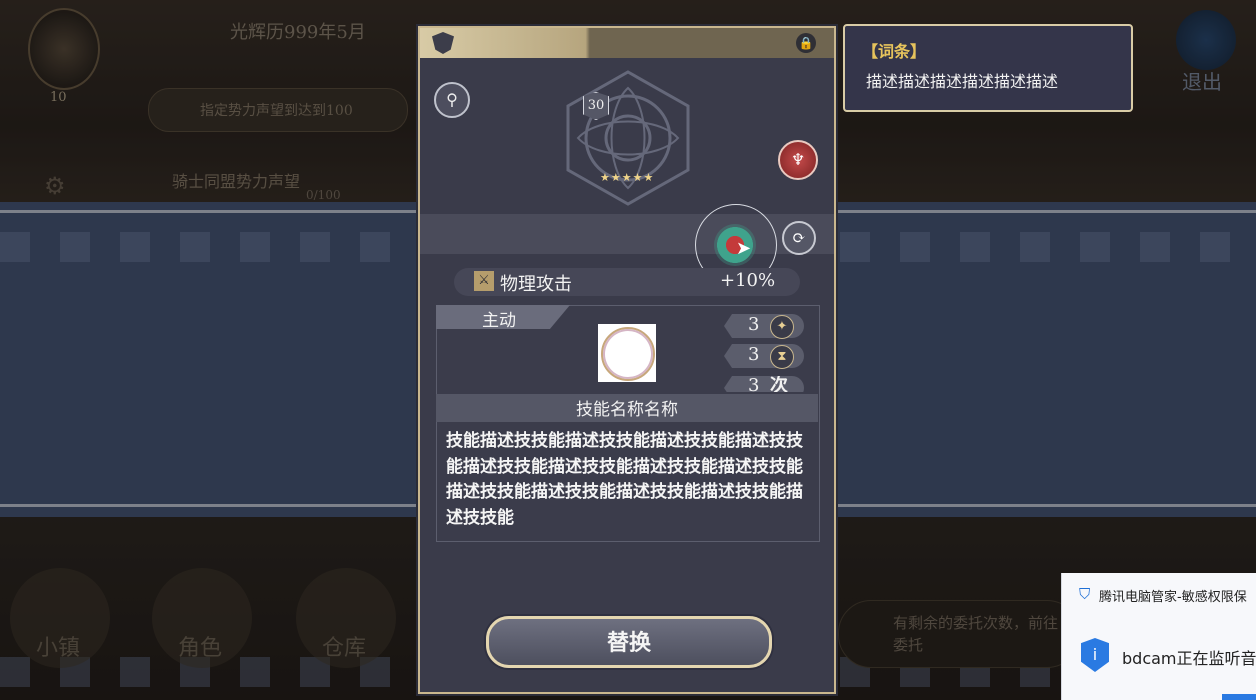 The height and width of the screenshot is (700, 1256). What do you see at coordinates (782, 327) in the screenshot?
I see `star-icon: ✦` at bounding box center [782, 327].